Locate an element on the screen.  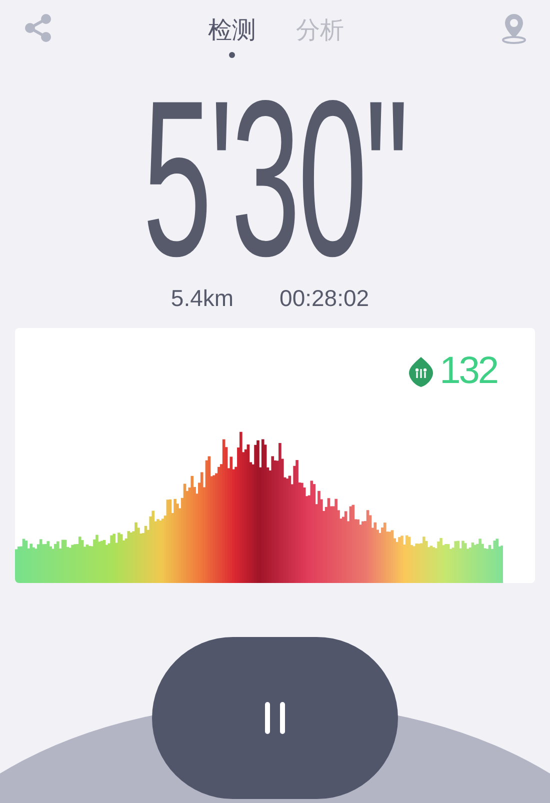
location-pin-icon is located at coordinates (514, 28).